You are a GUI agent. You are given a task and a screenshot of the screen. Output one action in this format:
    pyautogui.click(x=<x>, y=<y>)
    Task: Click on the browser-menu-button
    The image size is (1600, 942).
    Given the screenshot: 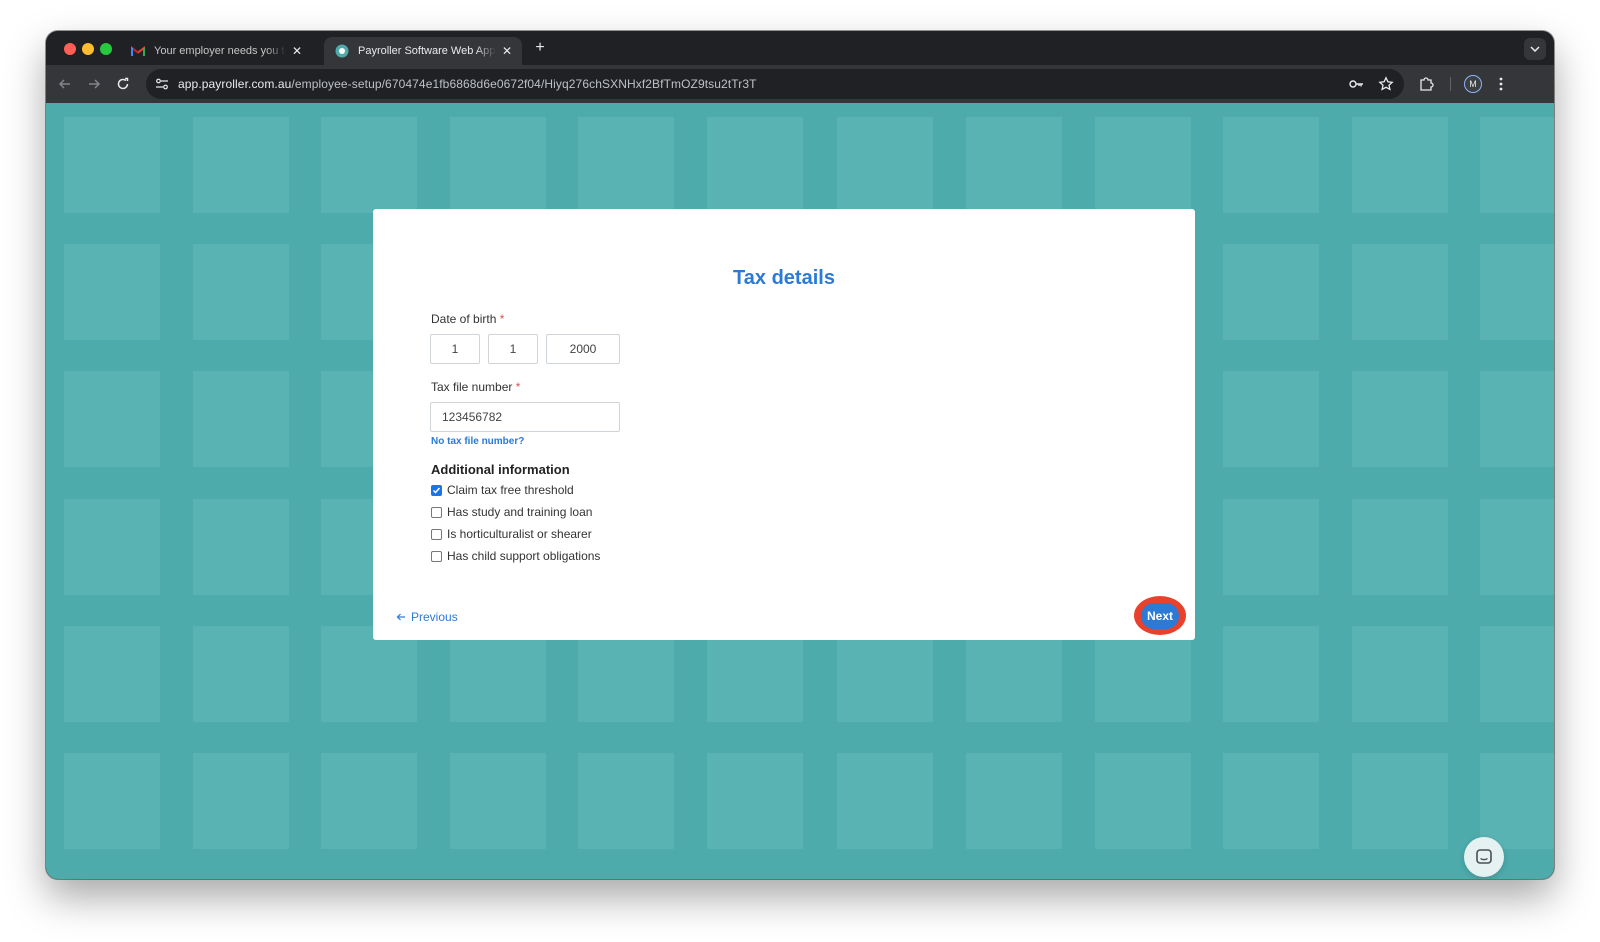 What is the action you would take?
    pyautogui.click(x=1501, y=84)
    